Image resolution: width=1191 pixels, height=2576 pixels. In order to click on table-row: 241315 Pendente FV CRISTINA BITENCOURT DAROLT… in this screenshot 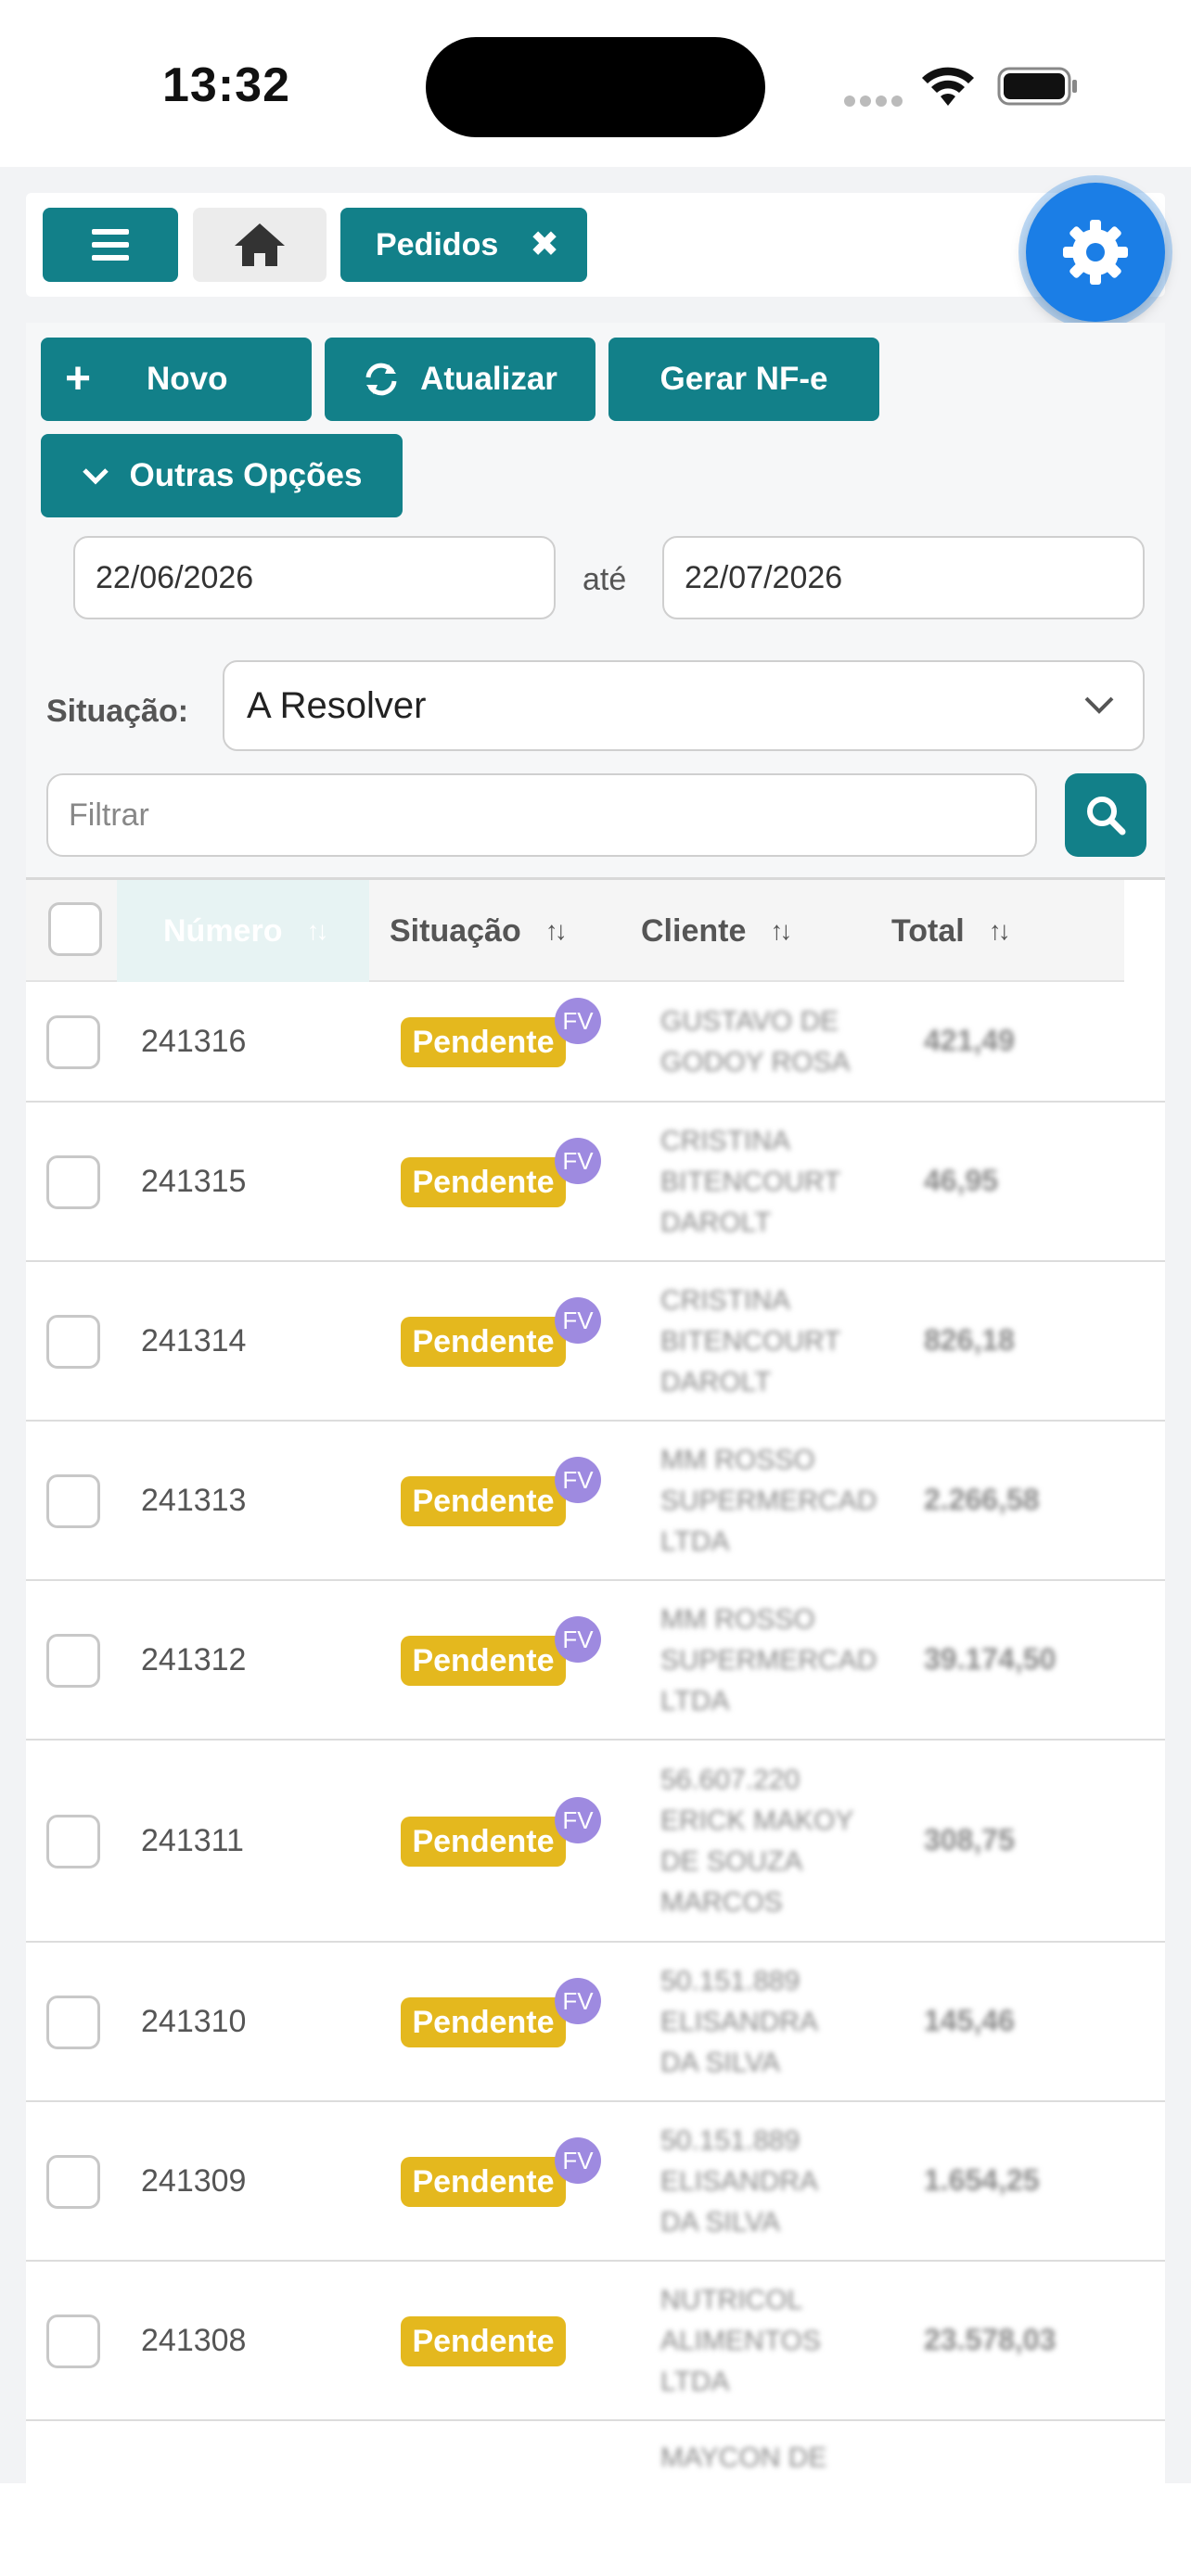, I will do `click(595, 1183)`.